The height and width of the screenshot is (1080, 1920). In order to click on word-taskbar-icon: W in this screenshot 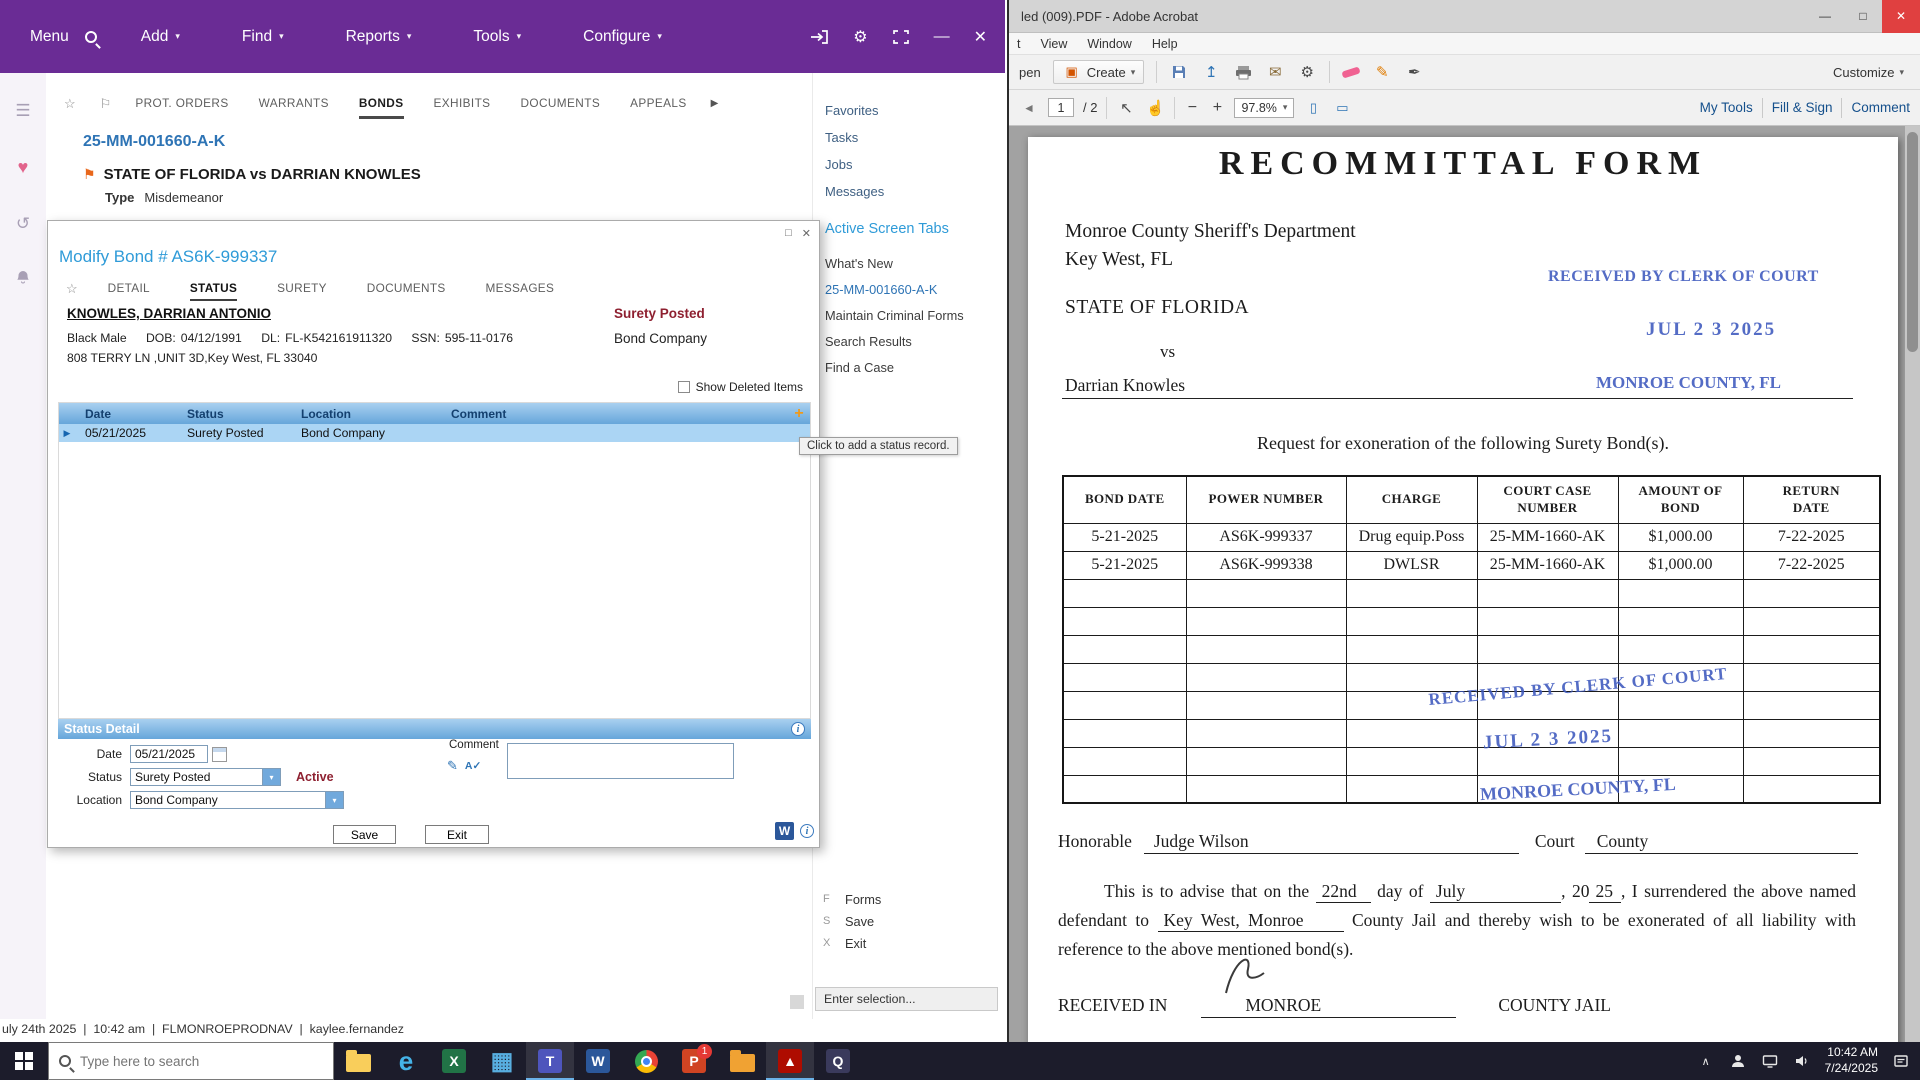, I will do `click(598, 1061)`.